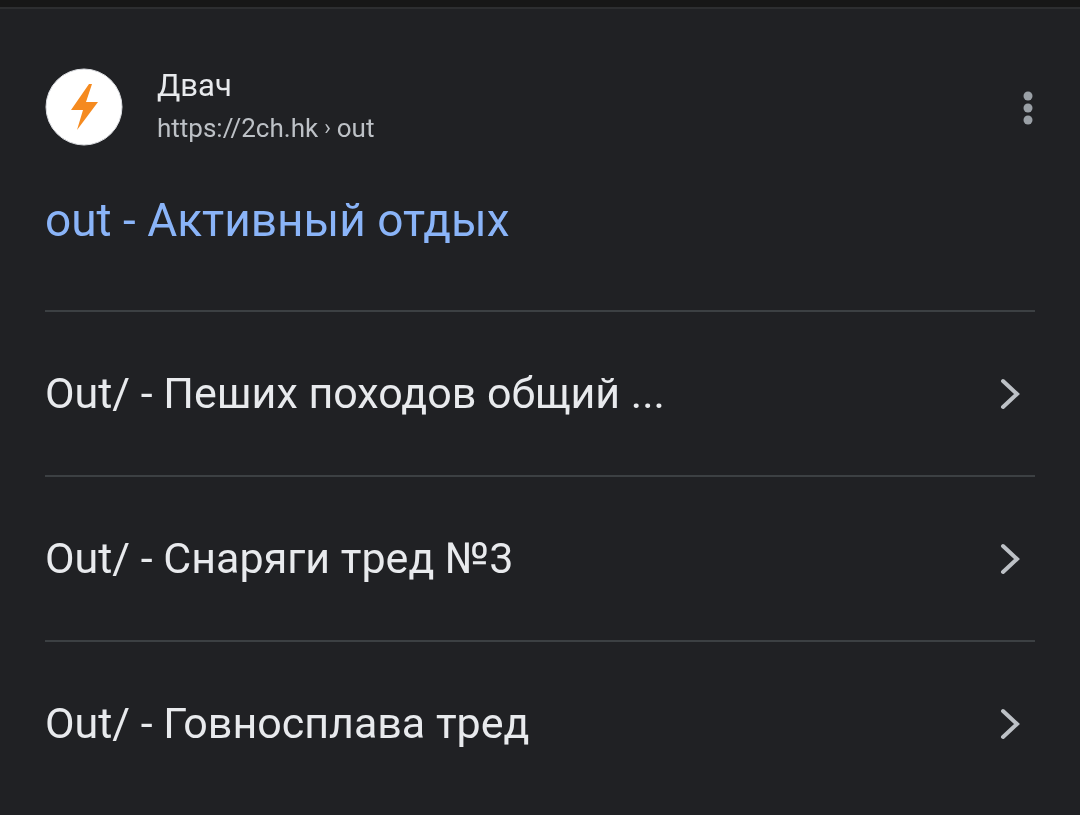 The height and width of the screenshot is (815, 1080). I want to click on lightning-bolt-logo-icon, so click(84, 107).